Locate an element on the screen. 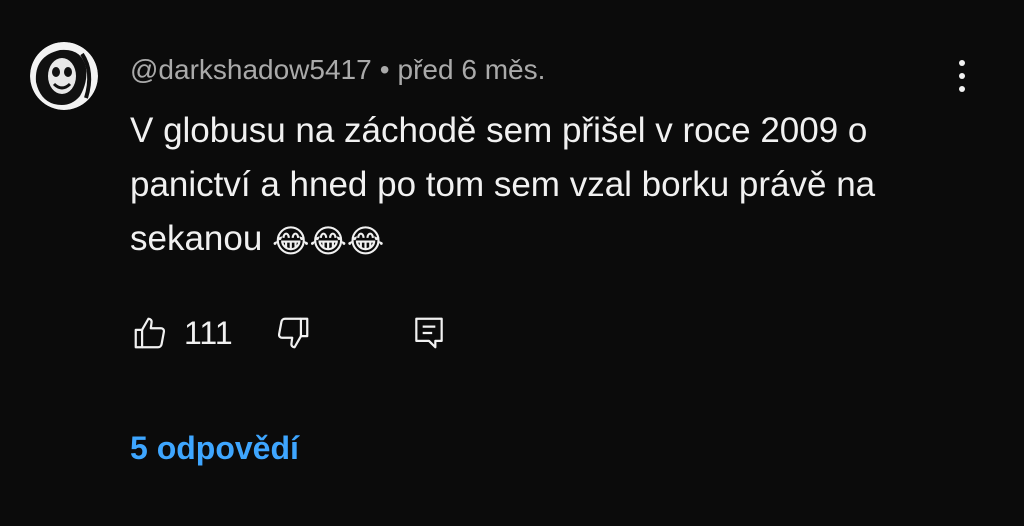 The width and height of the screenshot is (1024, 526). comment-meta: @darkshadow5417 • před 6 měs. is located at coordinates (337, 70).